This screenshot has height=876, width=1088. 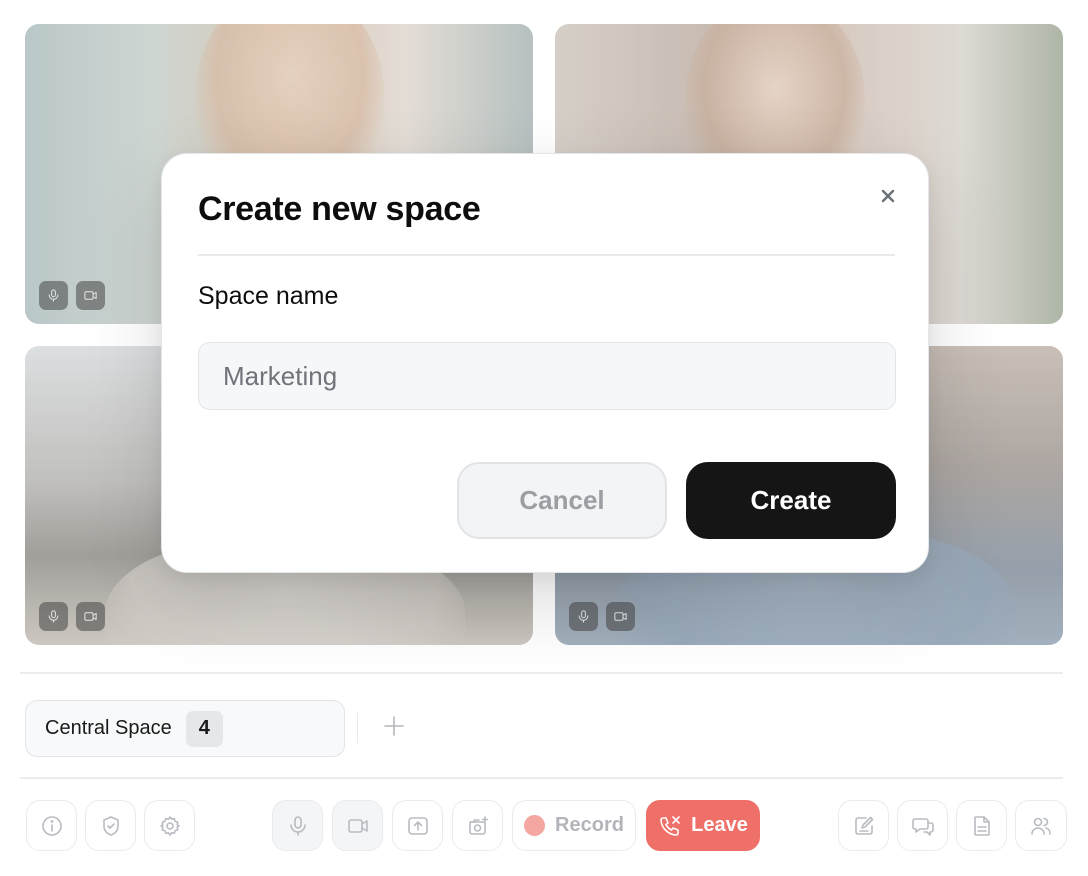 I want to click on microphone-button, so click(x=297, y=825).